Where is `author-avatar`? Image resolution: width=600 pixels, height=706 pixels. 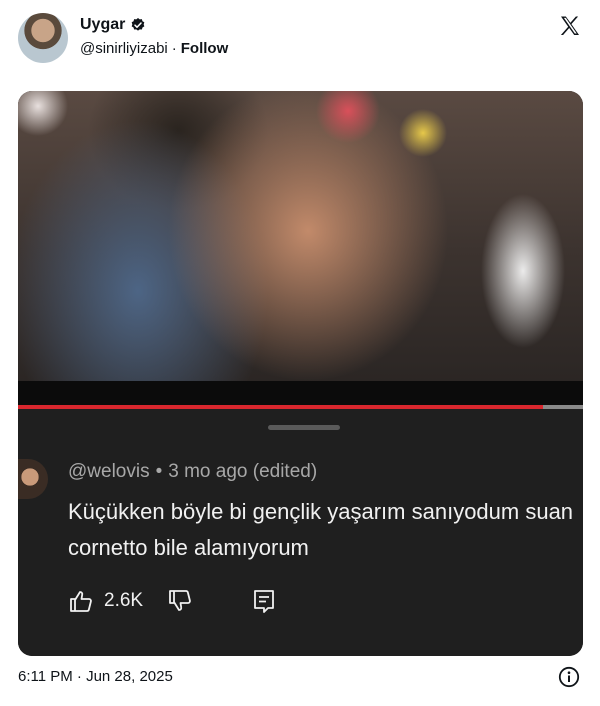
author-avatar is located at coordinates (43, 38).